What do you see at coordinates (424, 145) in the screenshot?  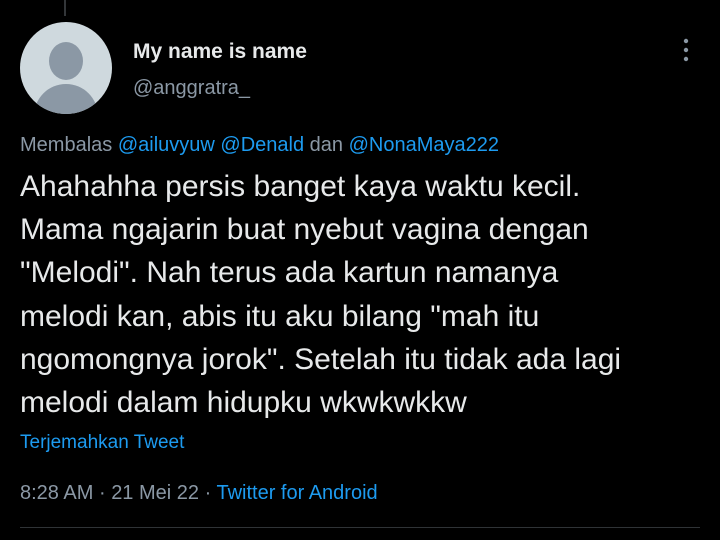 I see `mention-link-nonamaya222: @NonaMaya222` at bounding box center [424, 145].